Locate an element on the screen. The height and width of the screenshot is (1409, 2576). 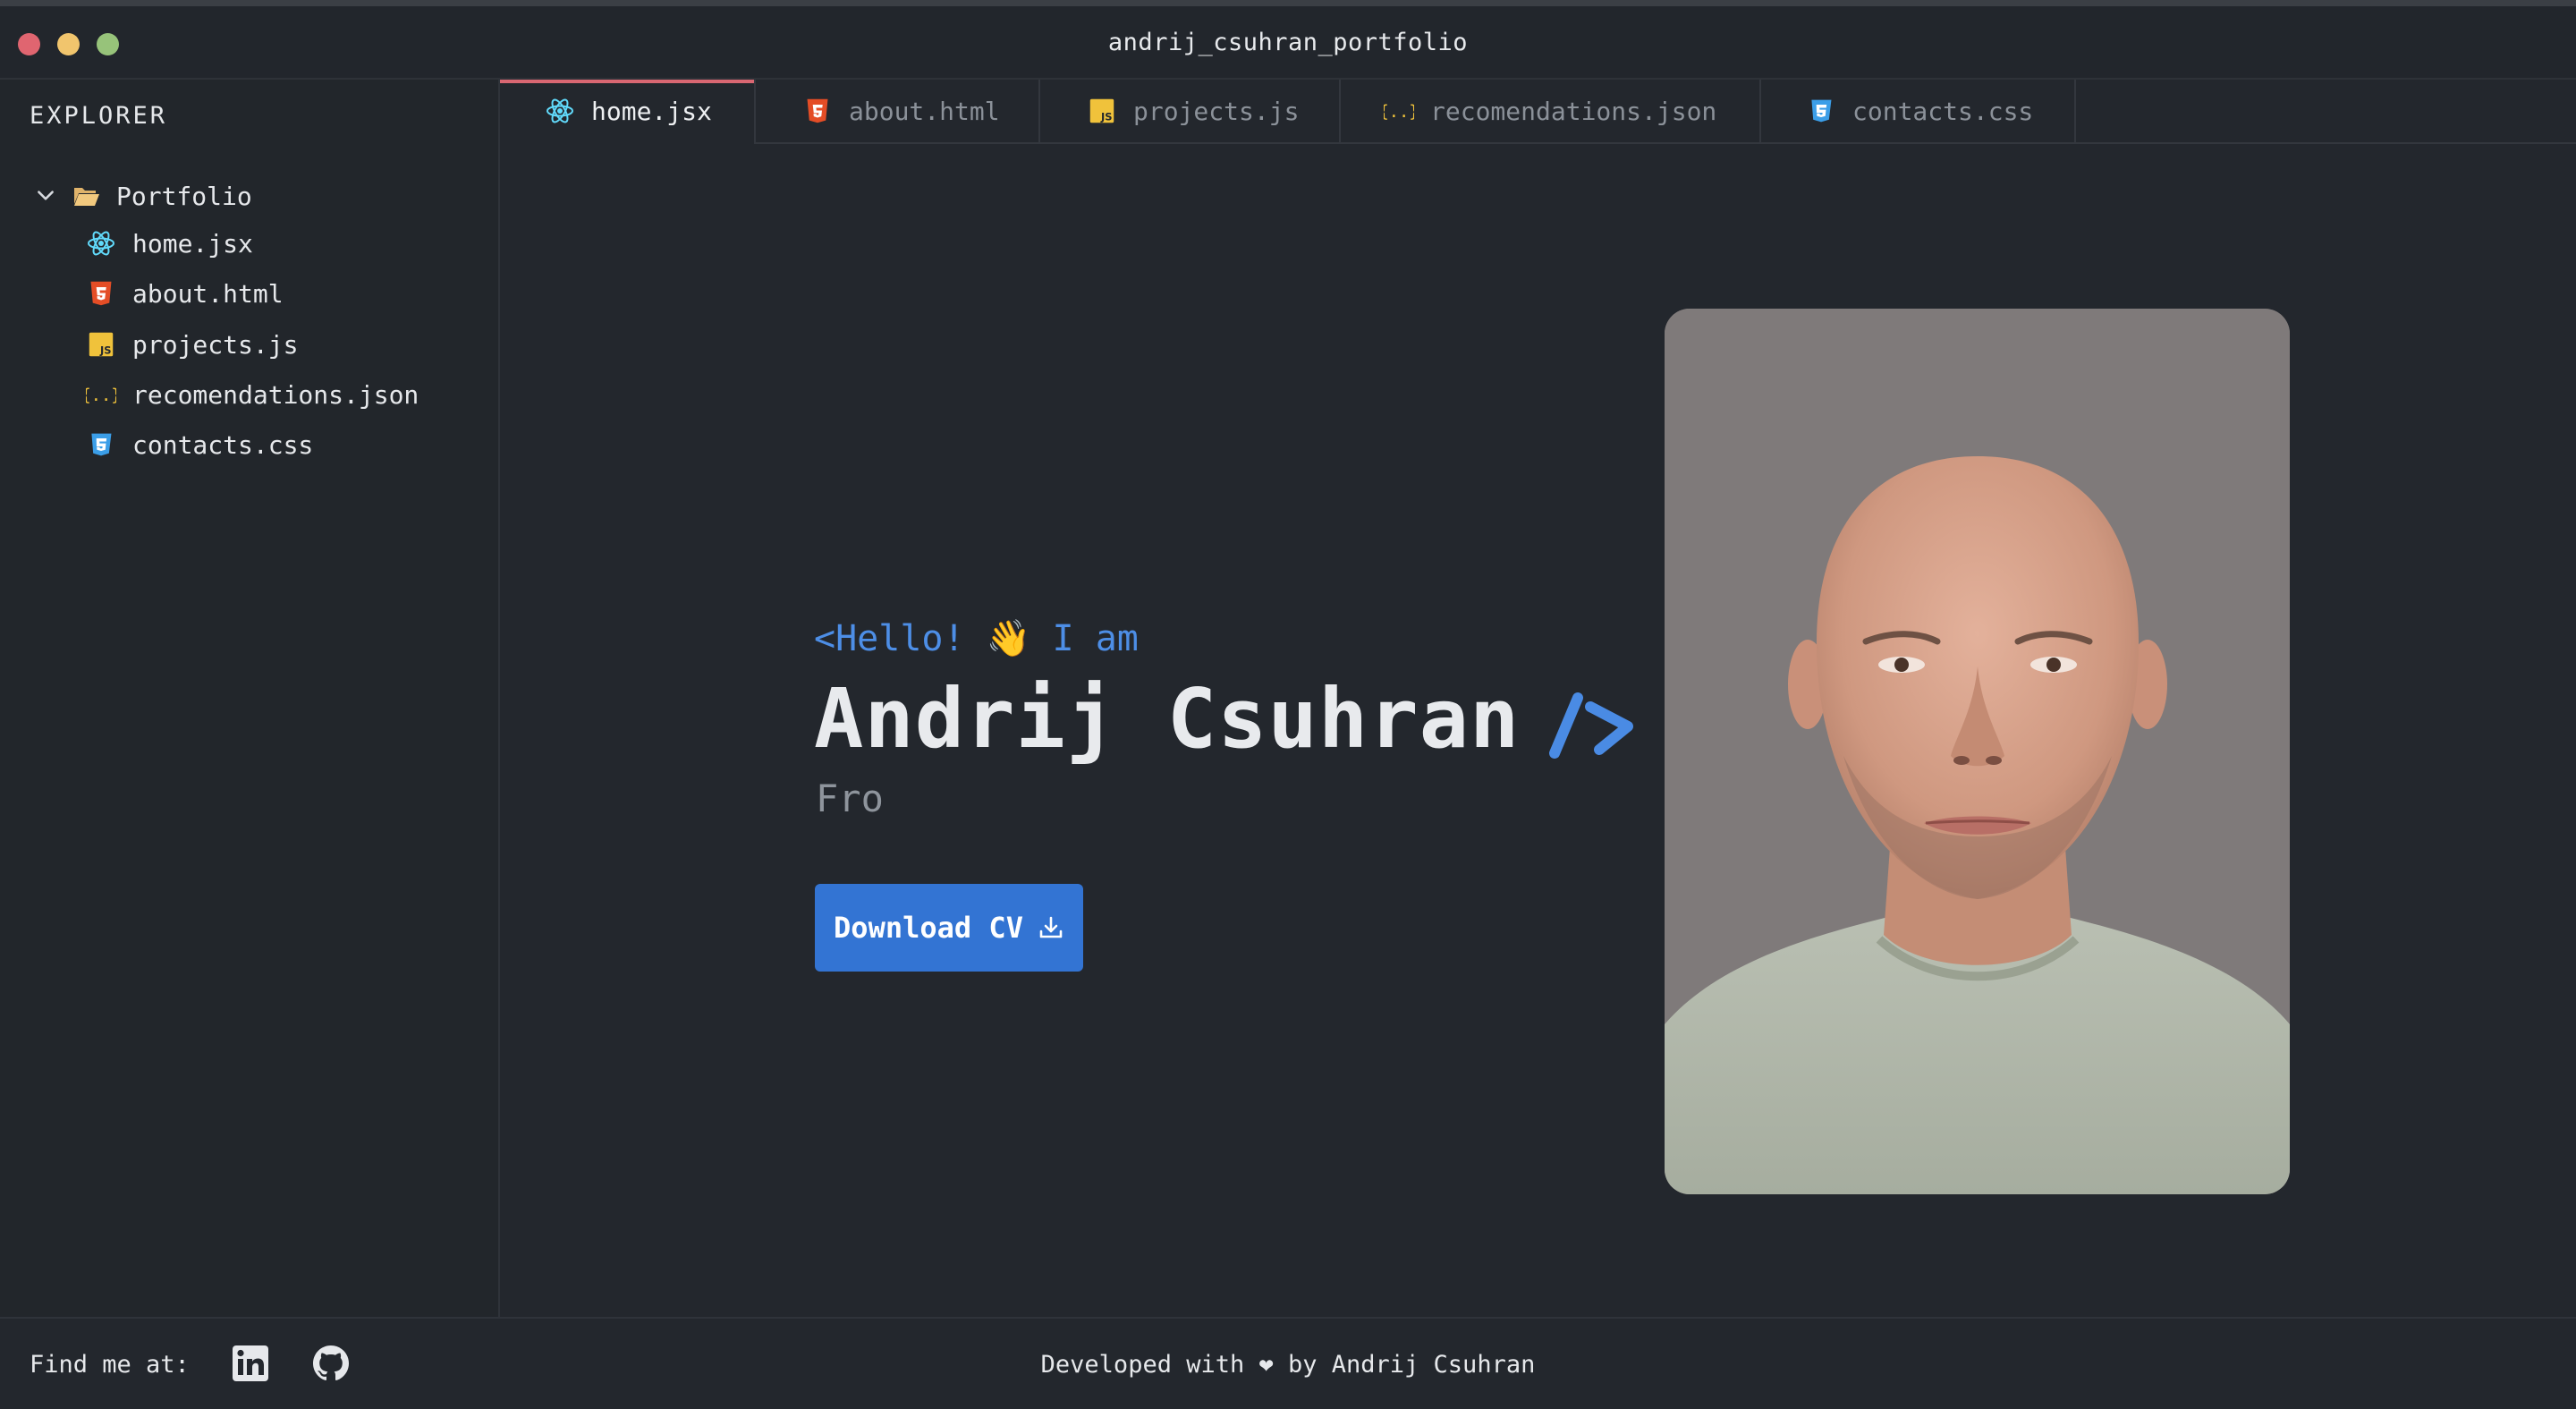
closing-tag-icon is located at coordinates (1591, 726).